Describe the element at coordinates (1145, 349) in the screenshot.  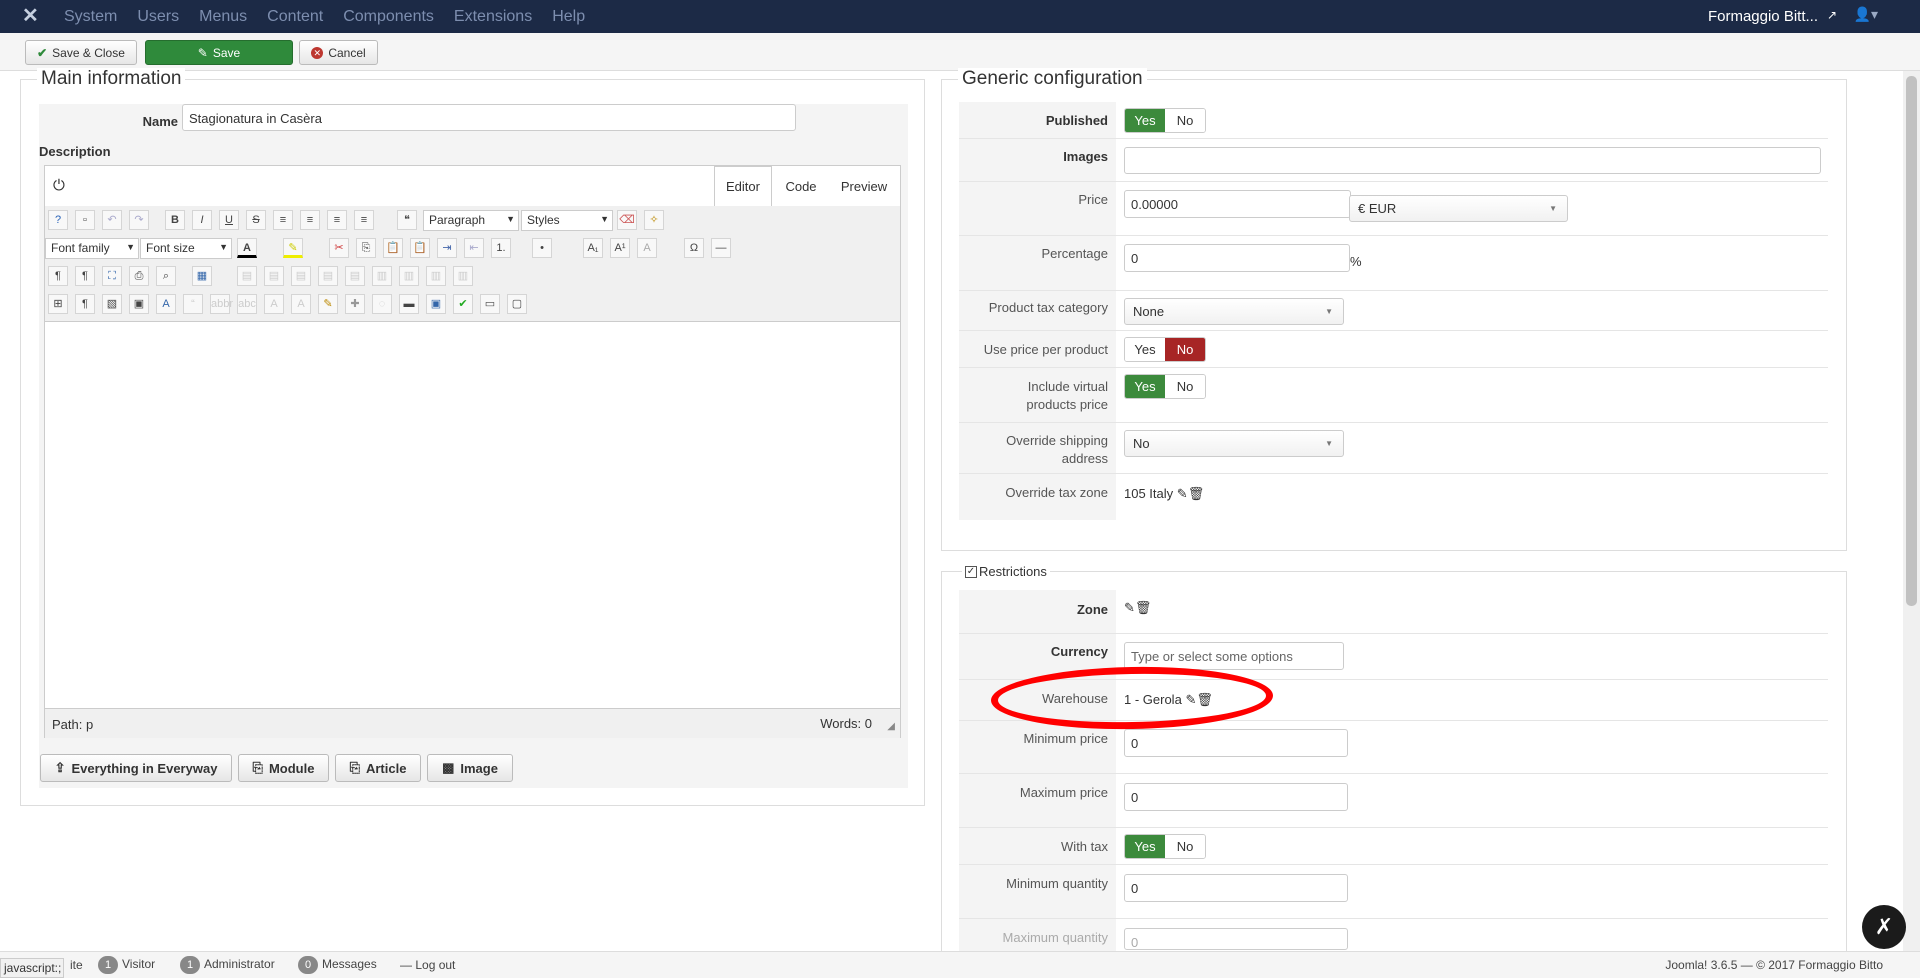
I see `use-price-yes: Yes` at that location.